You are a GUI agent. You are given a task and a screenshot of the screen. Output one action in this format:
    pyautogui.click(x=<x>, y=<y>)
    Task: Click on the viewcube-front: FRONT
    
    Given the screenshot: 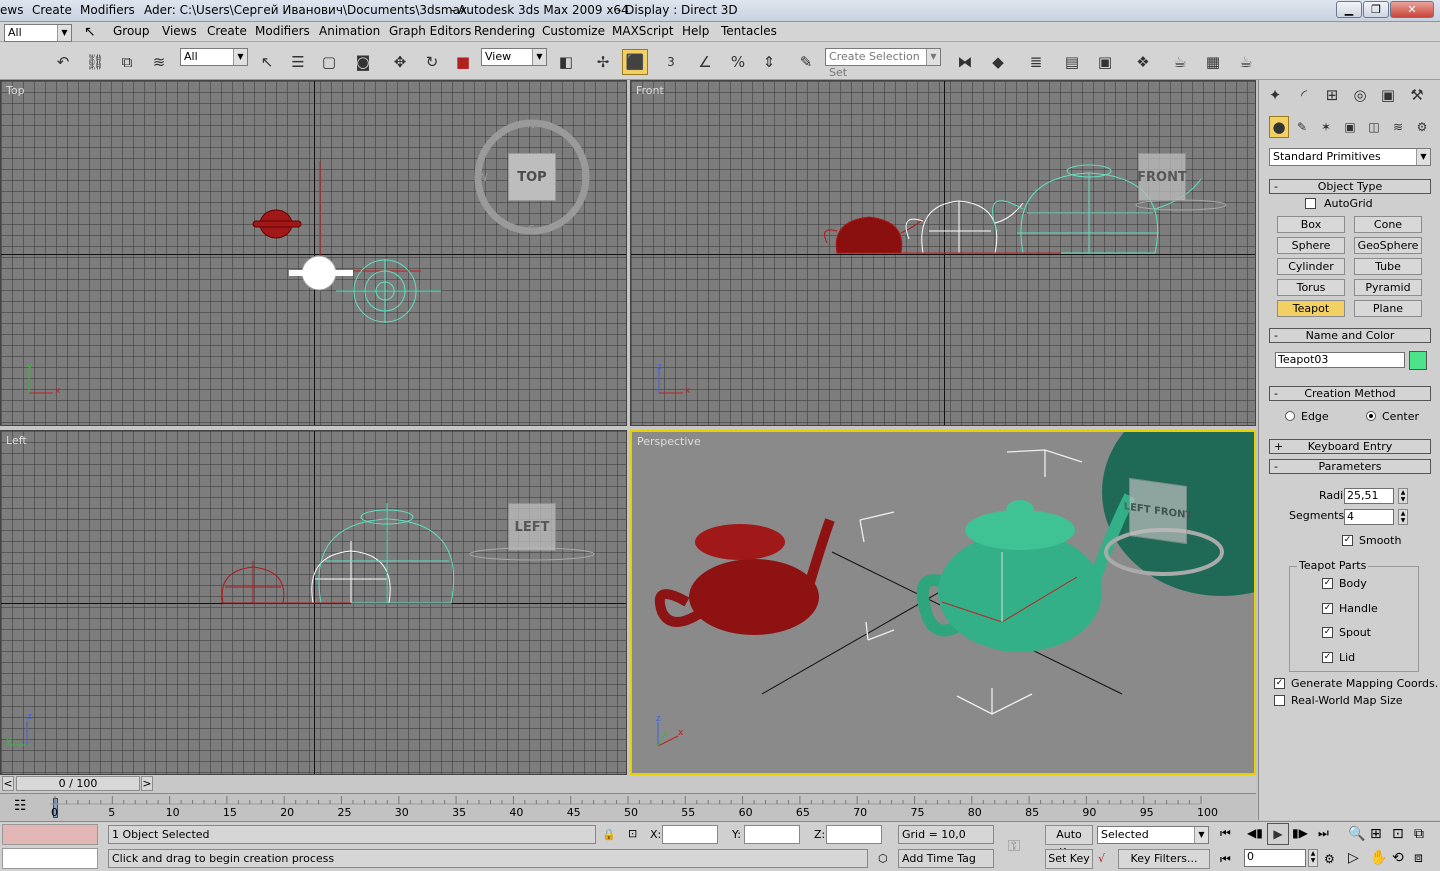 What is the action you would take?
    pyautogui.click(x=1162, y=177)
    